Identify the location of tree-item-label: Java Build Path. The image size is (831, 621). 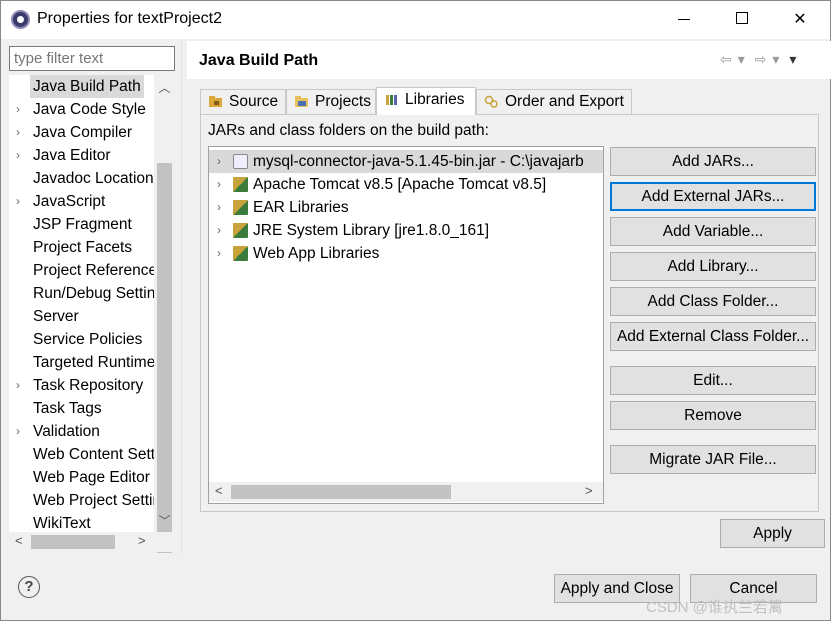
(87, 86).